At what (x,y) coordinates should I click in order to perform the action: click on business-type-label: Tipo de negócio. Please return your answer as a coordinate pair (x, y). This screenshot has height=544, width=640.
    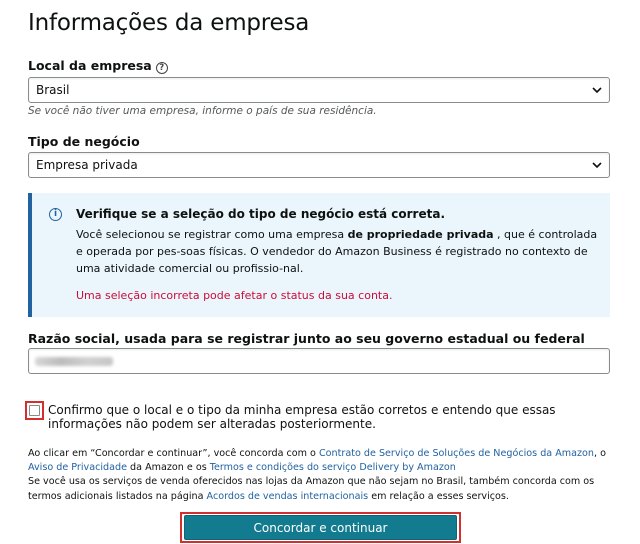
    Looking at the image, I should click on (84, 141).